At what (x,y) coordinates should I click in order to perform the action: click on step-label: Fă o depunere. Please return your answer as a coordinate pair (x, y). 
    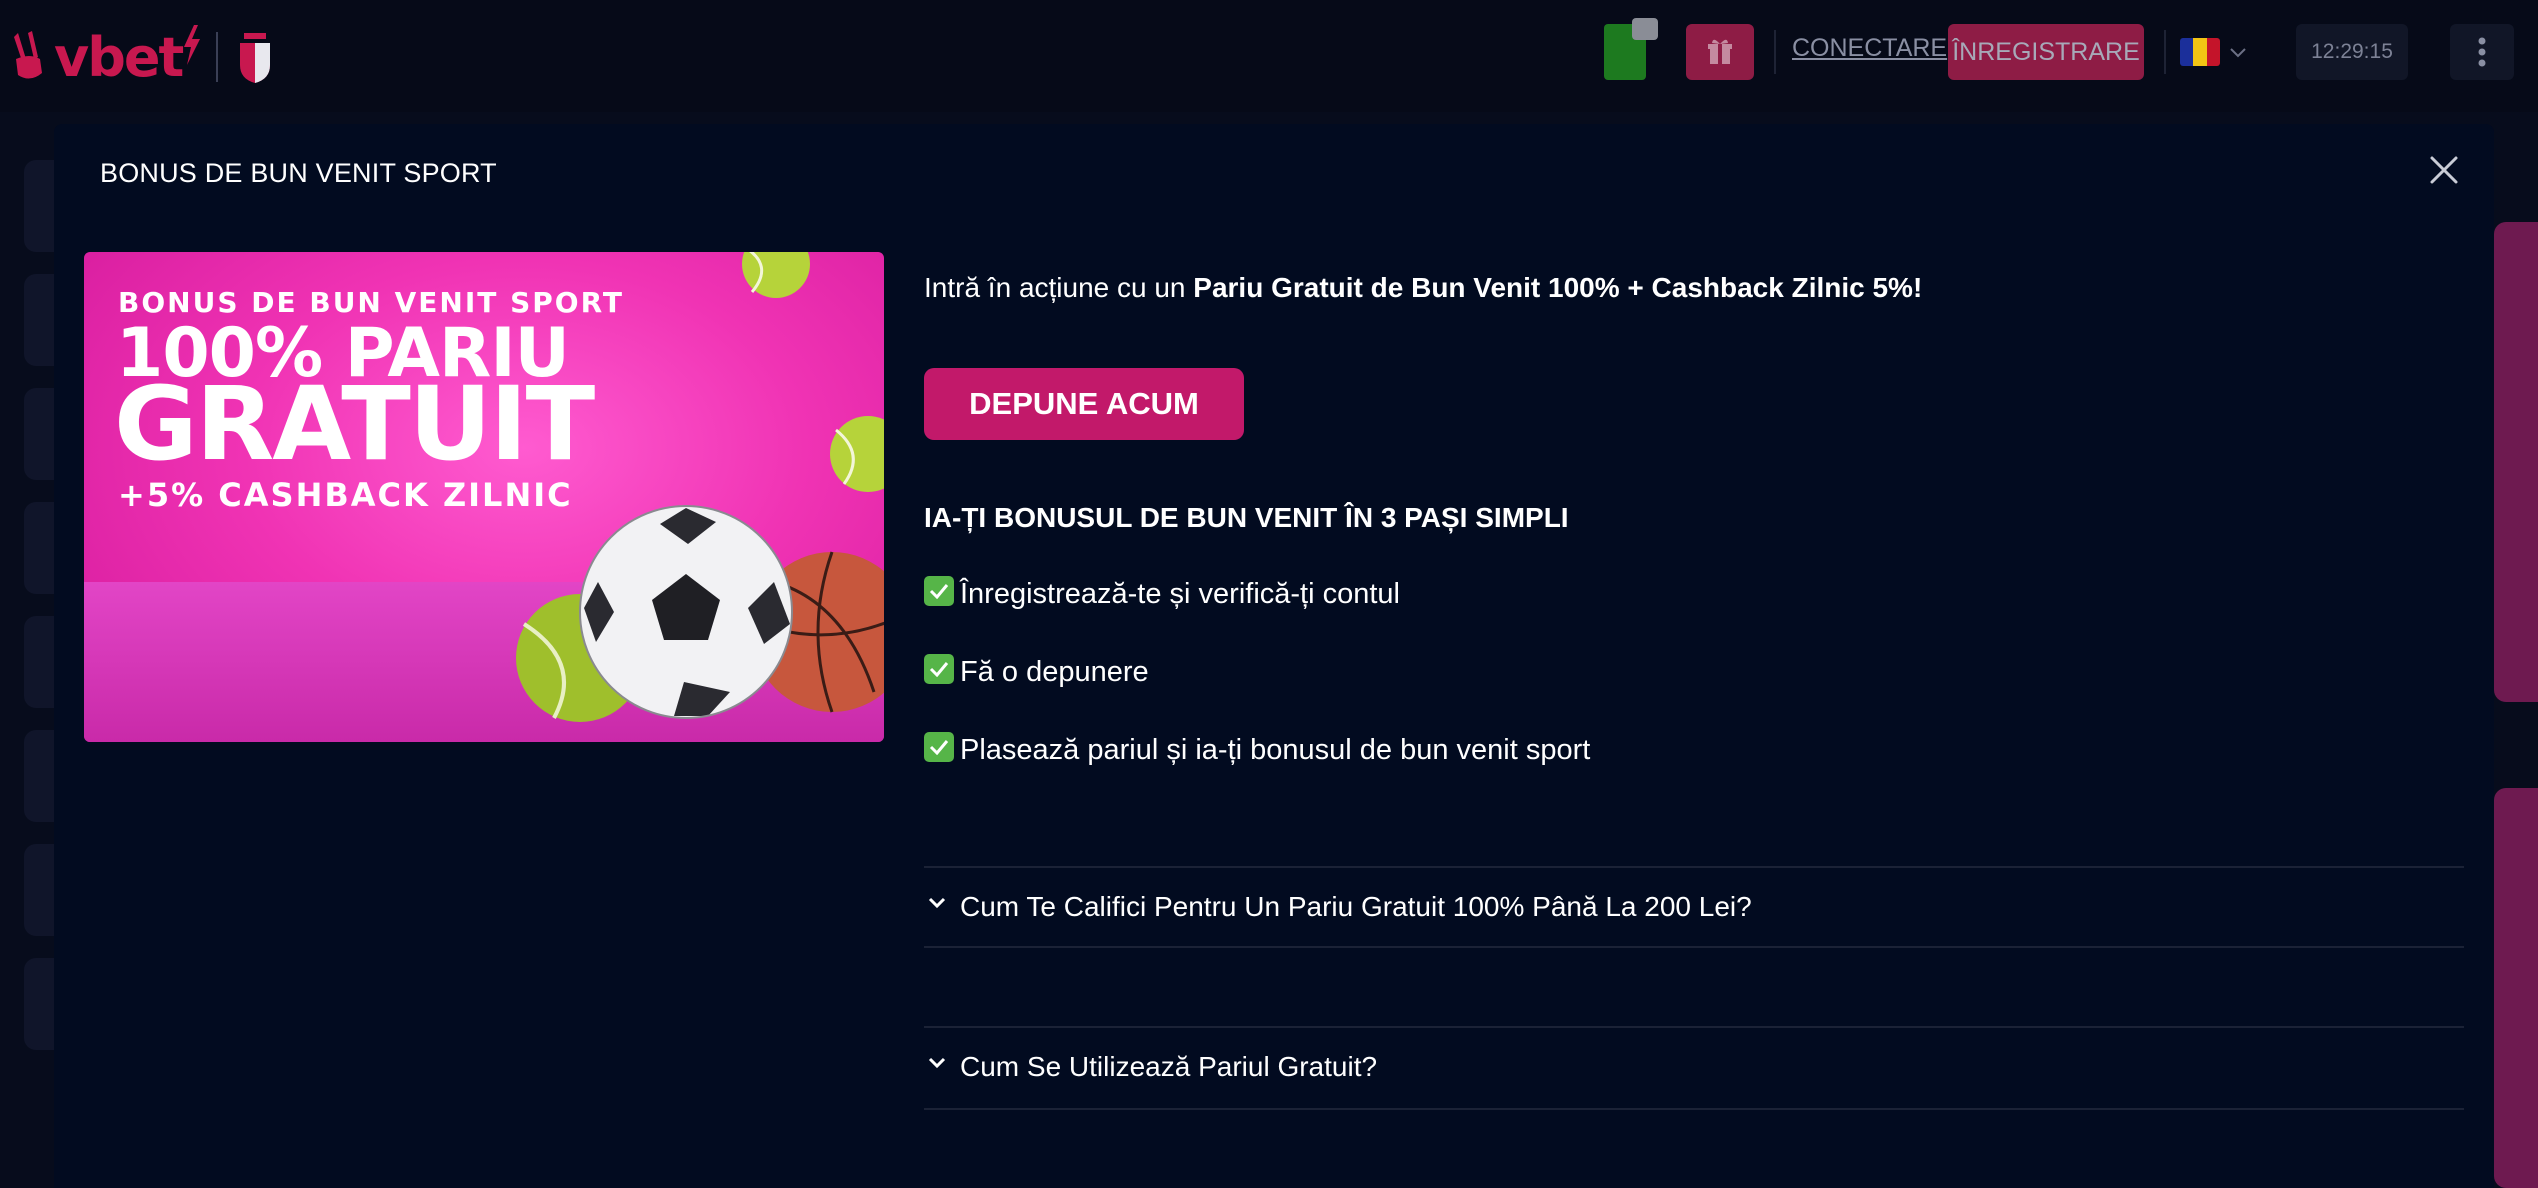
    Looking at the image, I should click on (1054, 672).